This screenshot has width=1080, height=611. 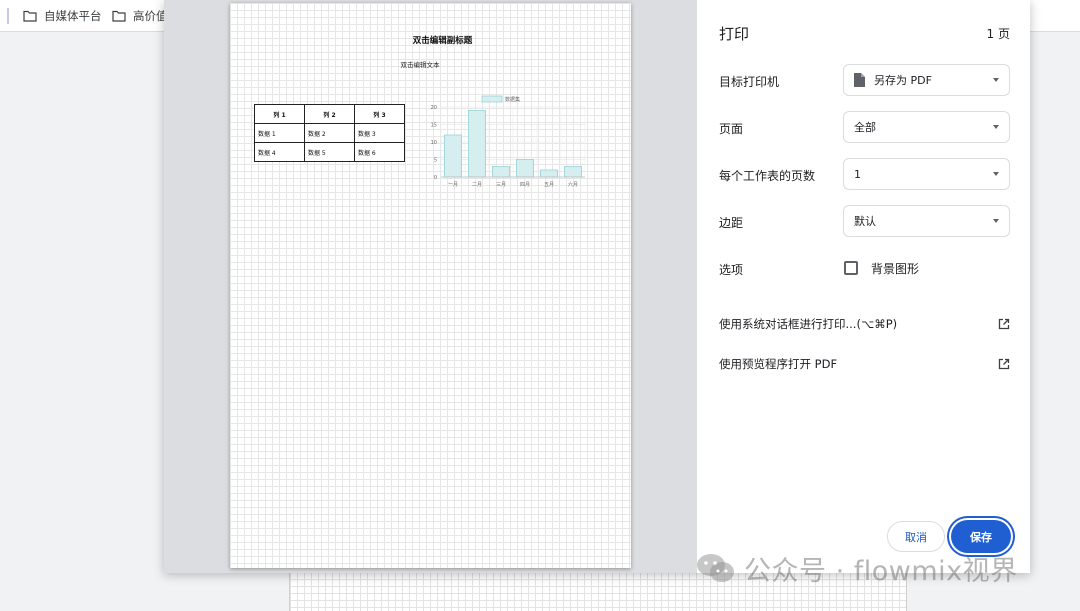 What do you see at coordinates (512, 99) in the screenshot?
I see `legend-label: 数据集` at bounding box center [512, 99].